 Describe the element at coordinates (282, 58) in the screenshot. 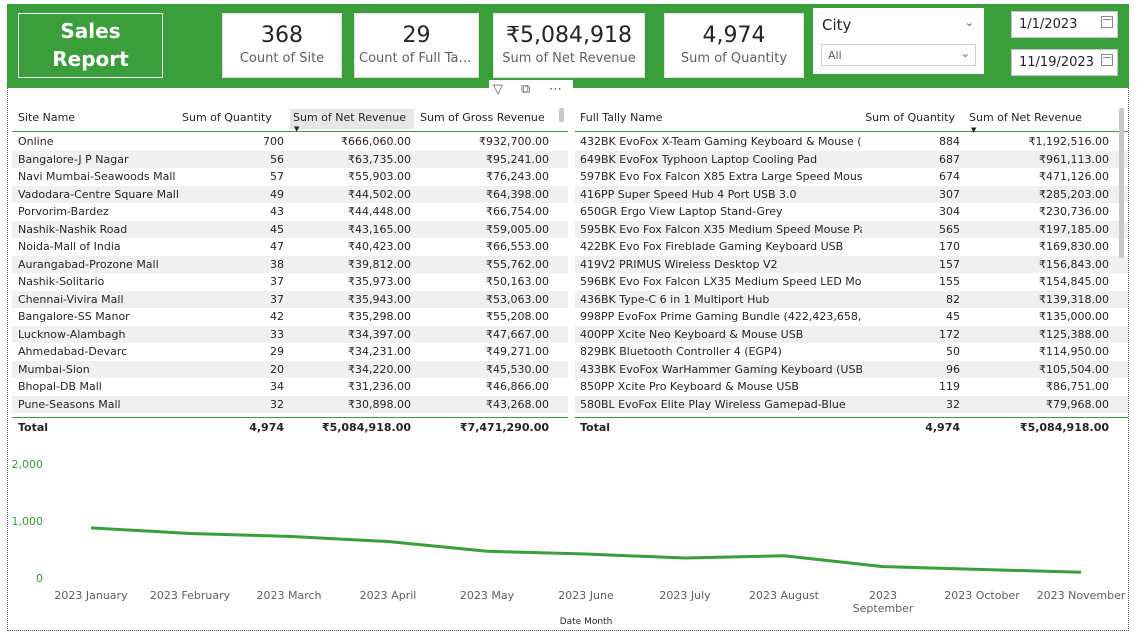

I see `kpi-label: Count of Site` at that location.